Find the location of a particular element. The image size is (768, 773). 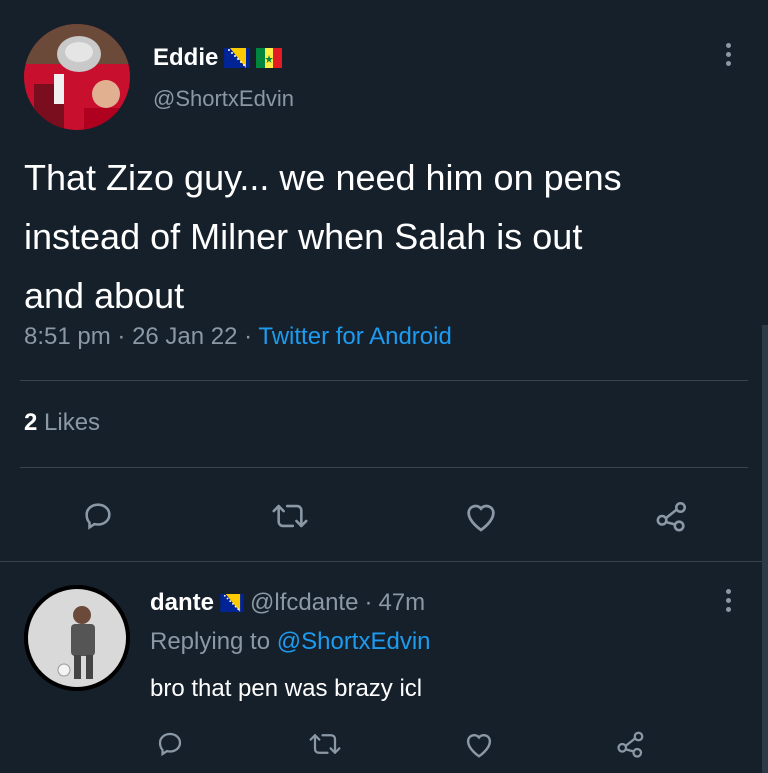

share-button is located at coordinates (672, 516).